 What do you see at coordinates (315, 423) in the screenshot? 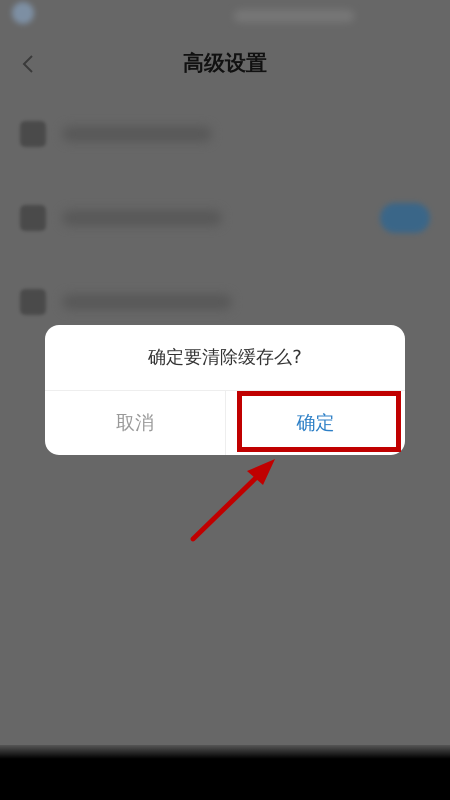
I see `confirm-button: 确定` at bounding box center [315, 423].